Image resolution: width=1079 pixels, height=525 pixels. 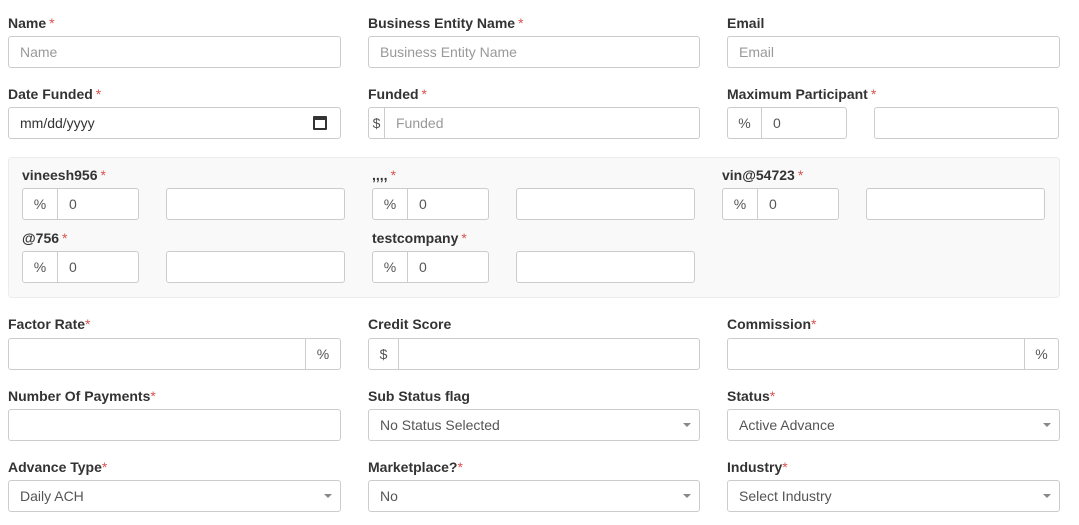 What do you see at coordinates (534, 425) in the screenshot?
I see `sub-status-flag-select: No Status Selected` at bounding box center [534, 425].